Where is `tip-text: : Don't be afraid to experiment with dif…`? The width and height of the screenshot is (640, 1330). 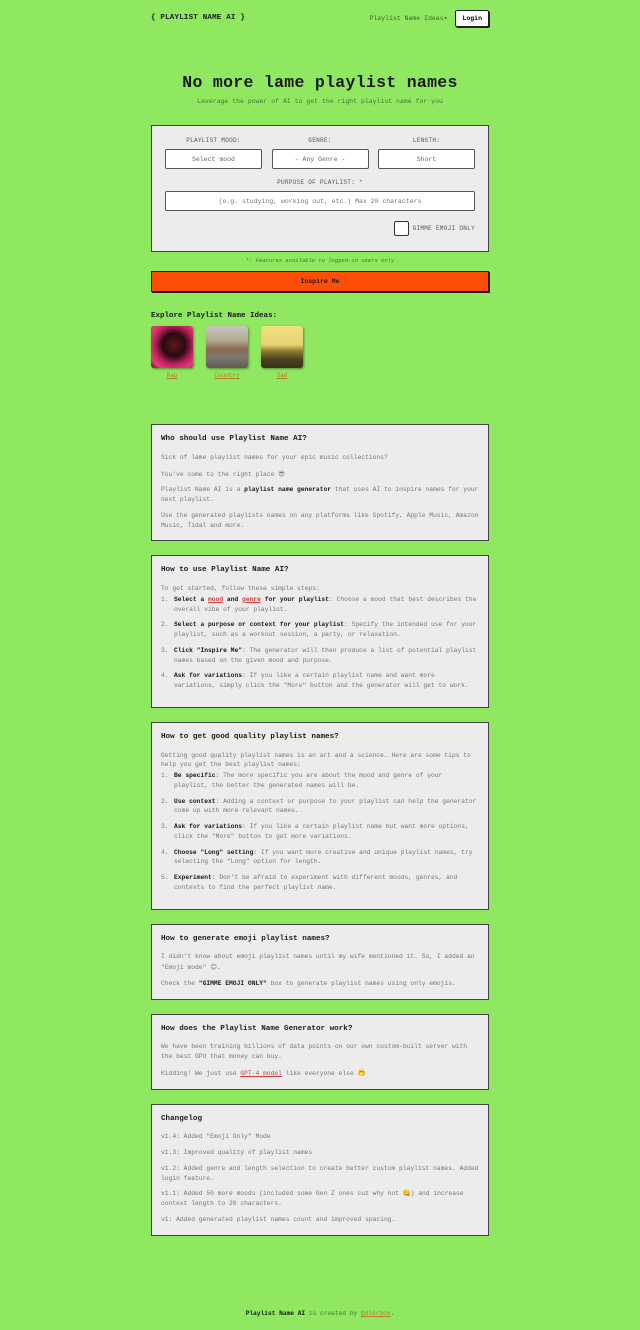
tip-text: : Don't be afraid to experiment with dif… is located at coordinates (316, 882).